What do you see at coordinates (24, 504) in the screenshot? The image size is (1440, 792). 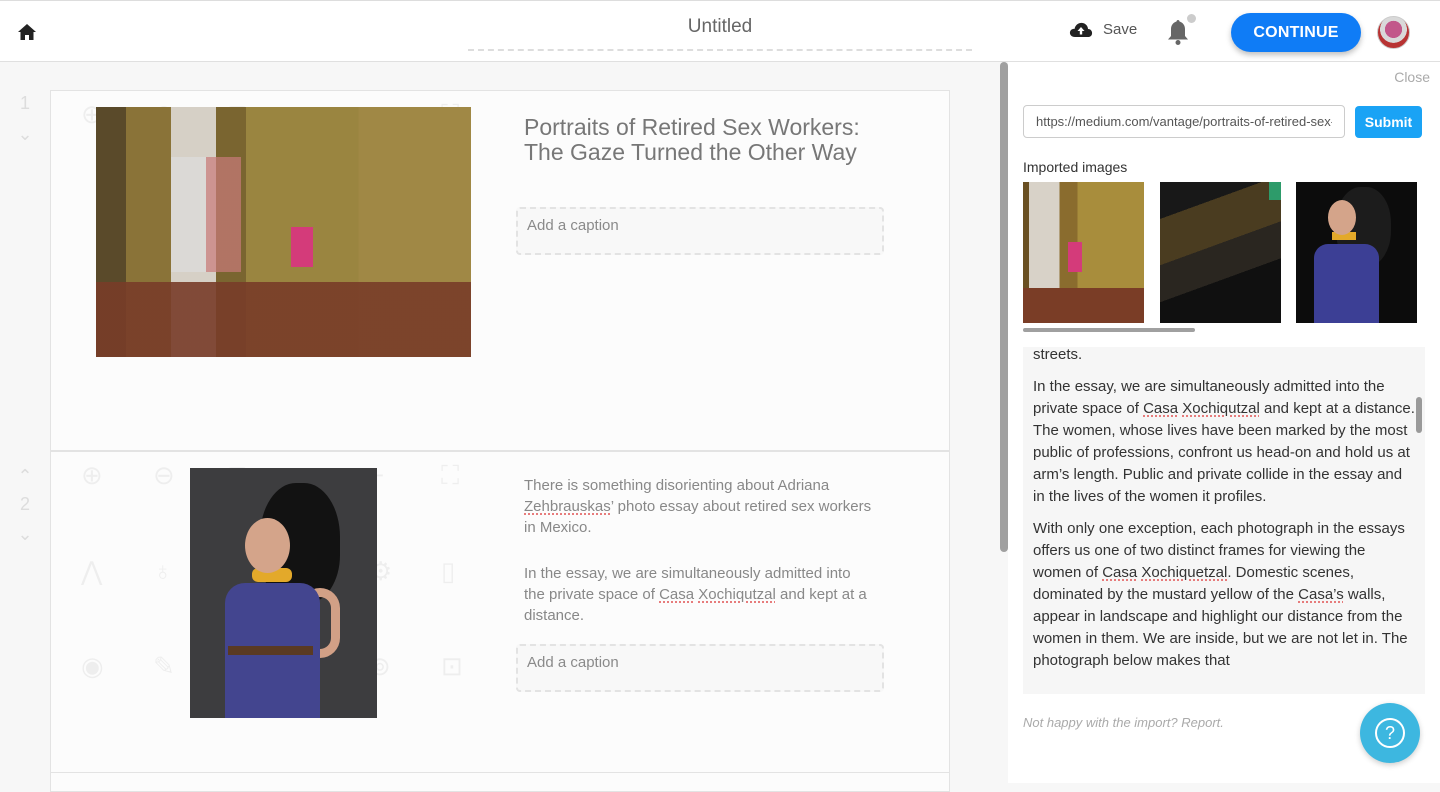 I see `block-number-2: 2` at bounding box center [24, 504].